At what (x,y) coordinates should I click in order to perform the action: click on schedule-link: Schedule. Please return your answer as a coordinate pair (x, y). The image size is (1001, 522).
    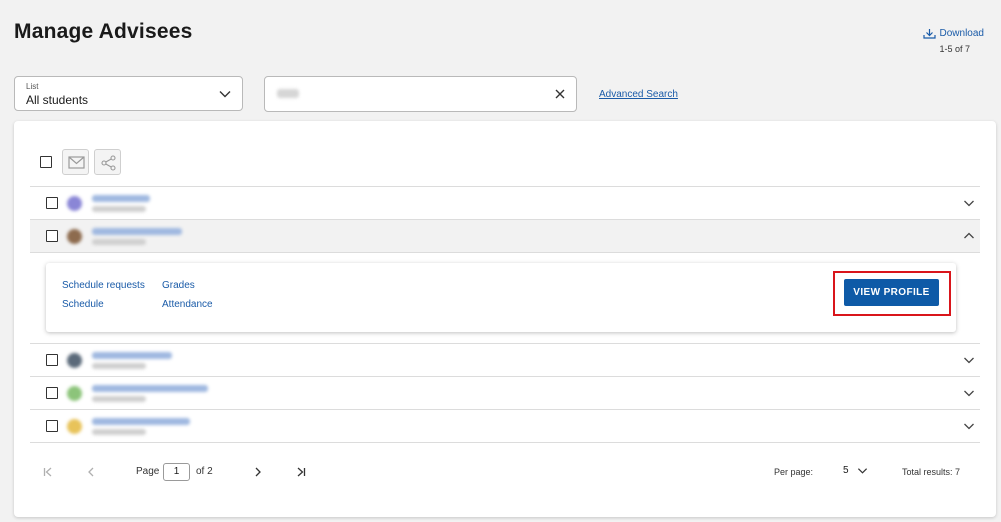
    Looking at the image, I should click on (83, 304).